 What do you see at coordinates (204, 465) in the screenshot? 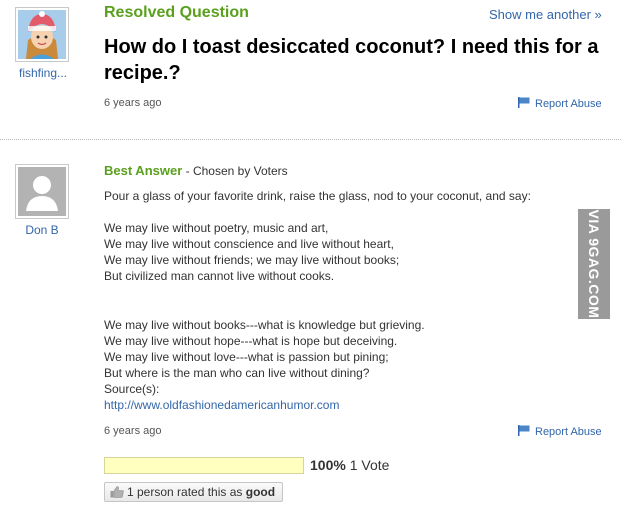
I see `vote-percentage-bar` at bounding box center [204, 465].